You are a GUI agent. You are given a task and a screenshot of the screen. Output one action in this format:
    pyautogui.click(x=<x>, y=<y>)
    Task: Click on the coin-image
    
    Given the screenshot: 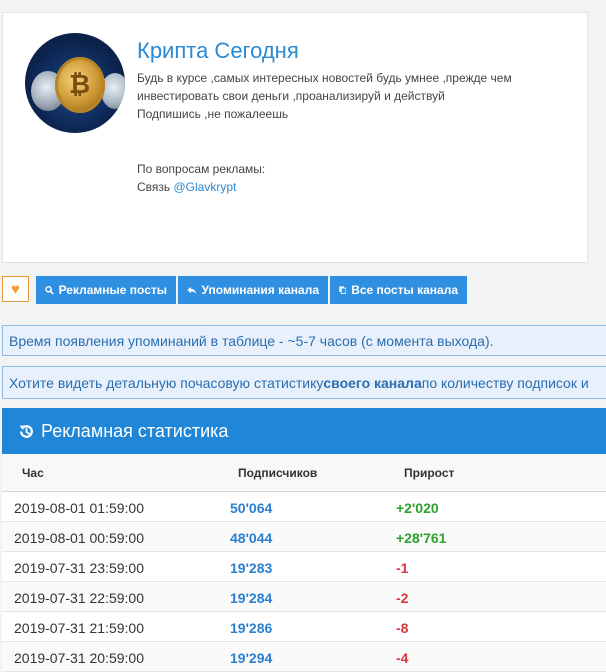 What is the action you would take?
    pyautogui.click(x=113, y=91)
    